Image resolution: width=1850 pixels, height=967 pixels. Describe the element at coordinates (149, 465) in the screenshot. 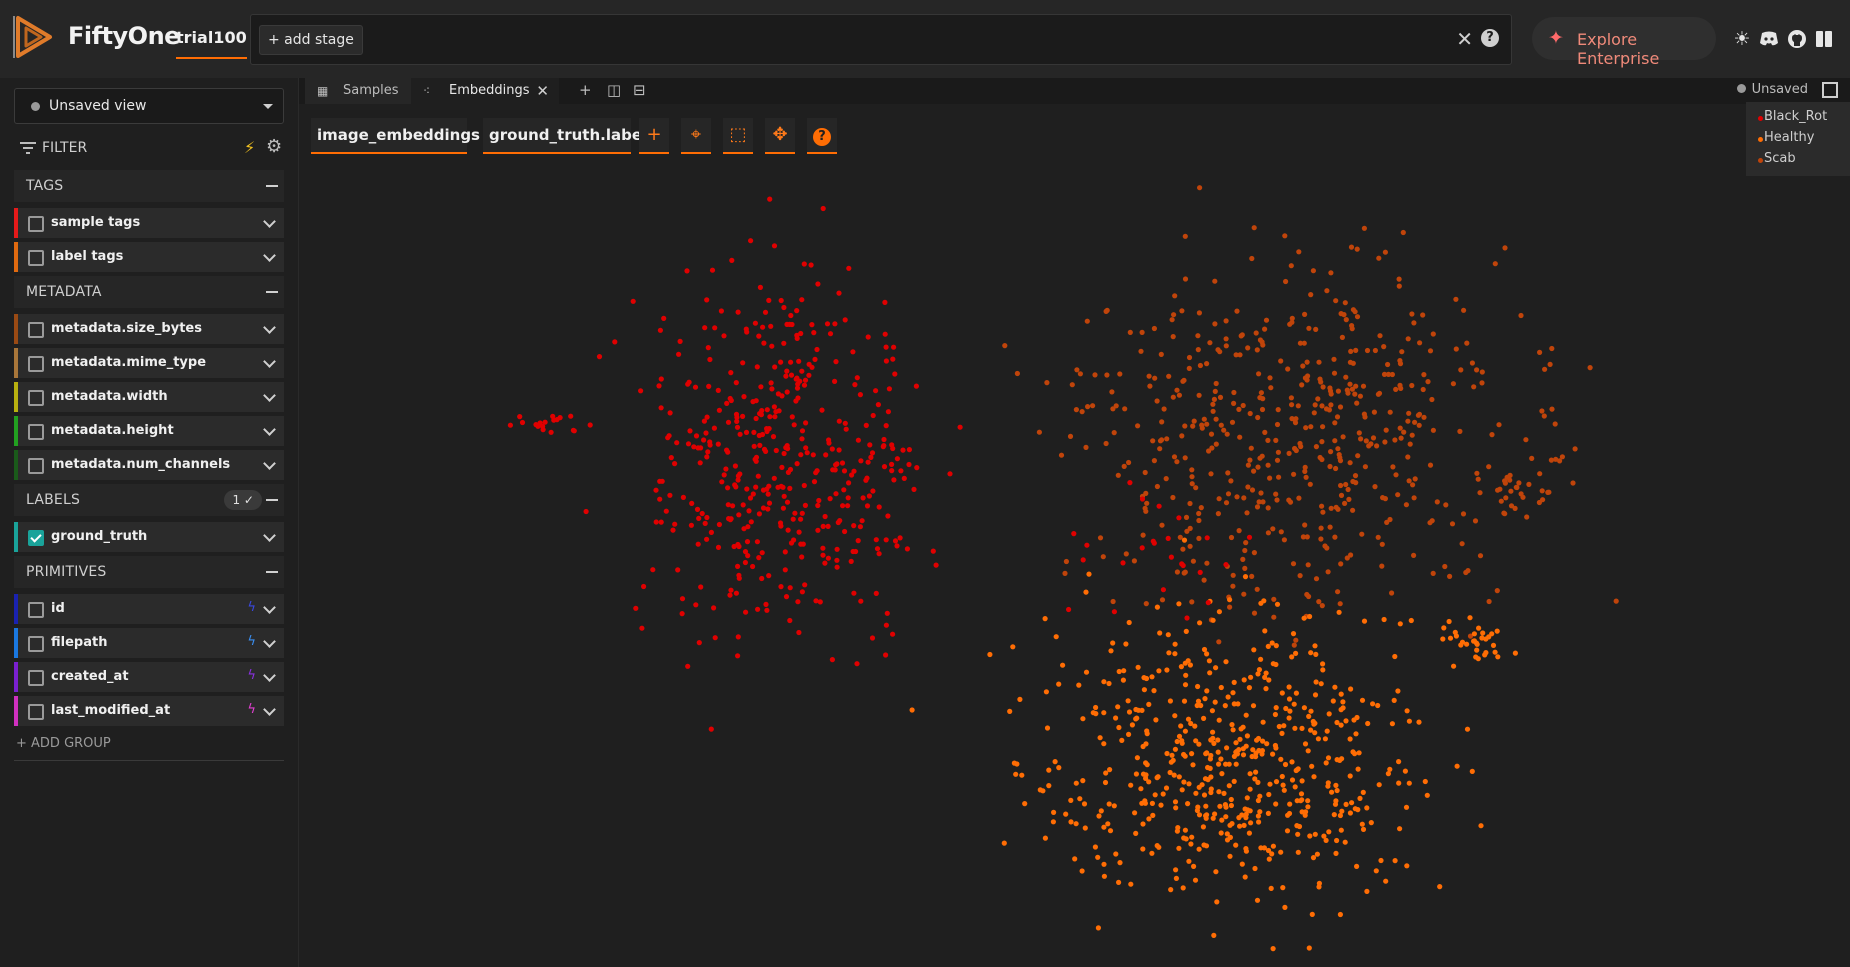

I see `field-metadata-num-channels: metadata.num_channels` at that location.